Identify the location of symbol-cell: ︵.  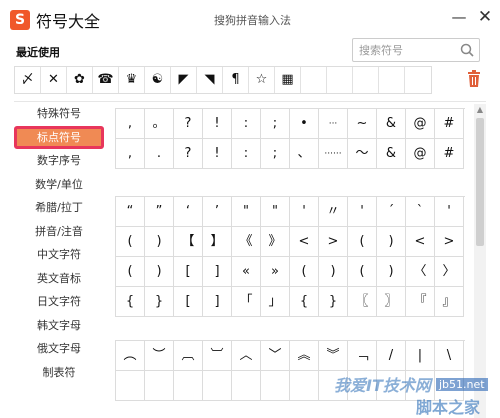
(130, 356).